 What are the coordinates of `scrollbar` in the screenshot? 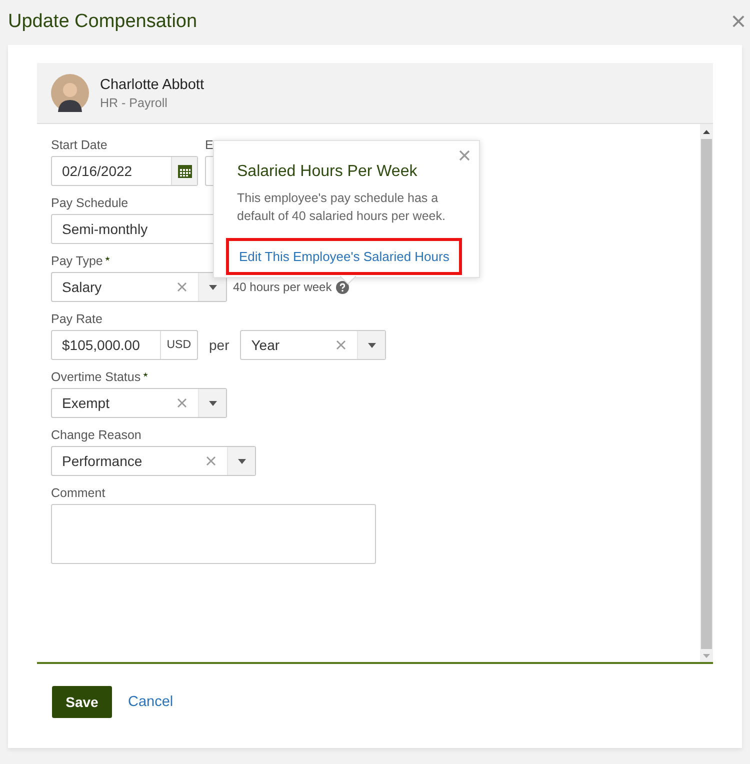 It's located at (706, 393).